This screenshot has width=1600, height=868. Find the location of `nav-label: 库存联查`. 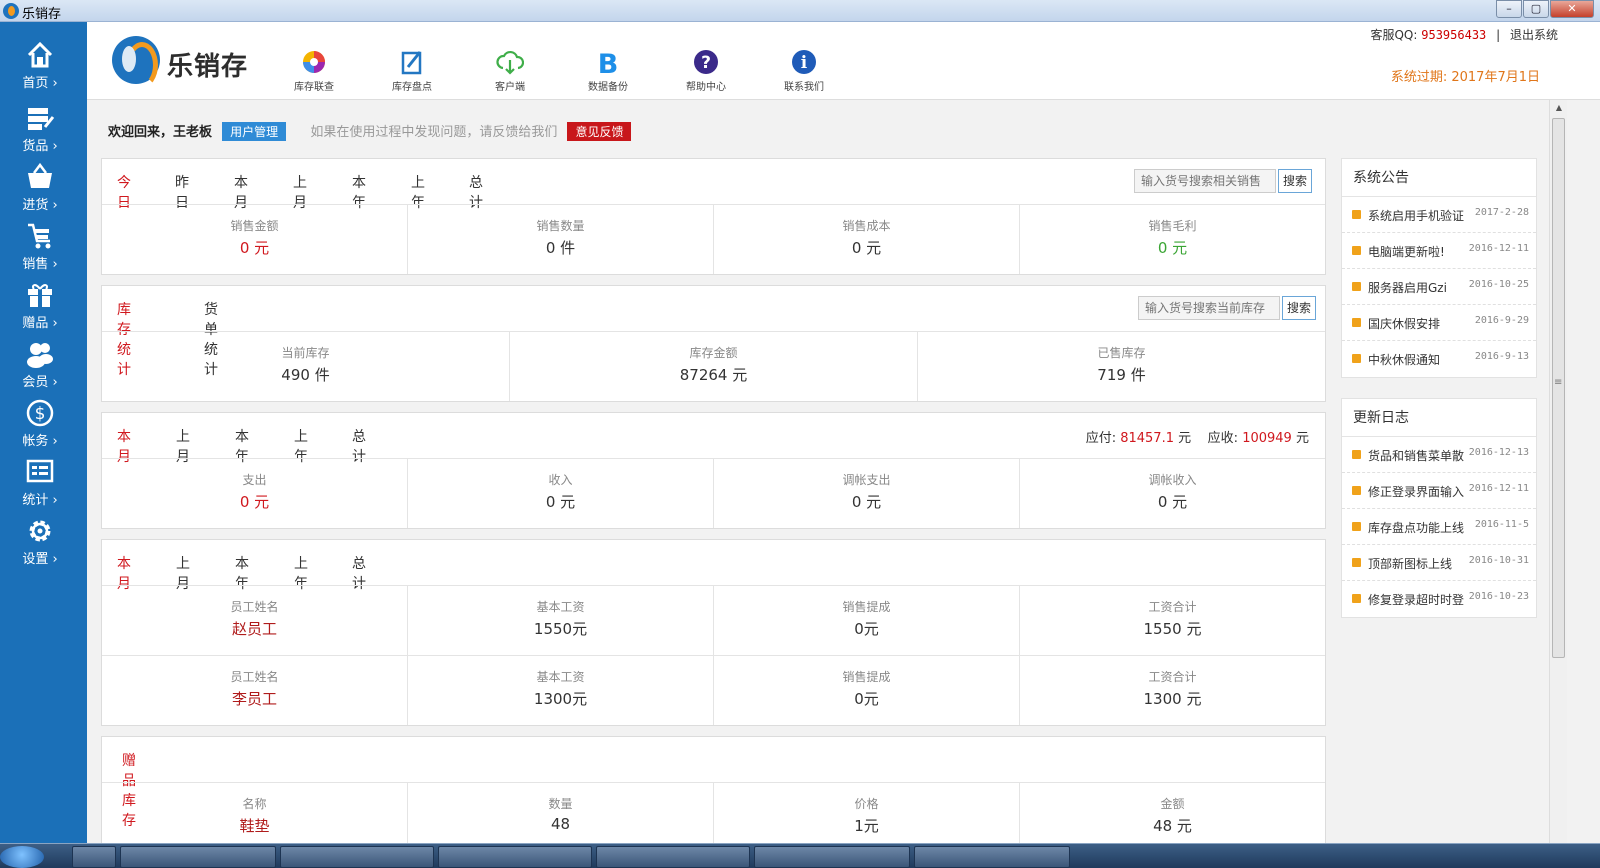

nav-label: 库存联查 is located at coordinates (314, 87).